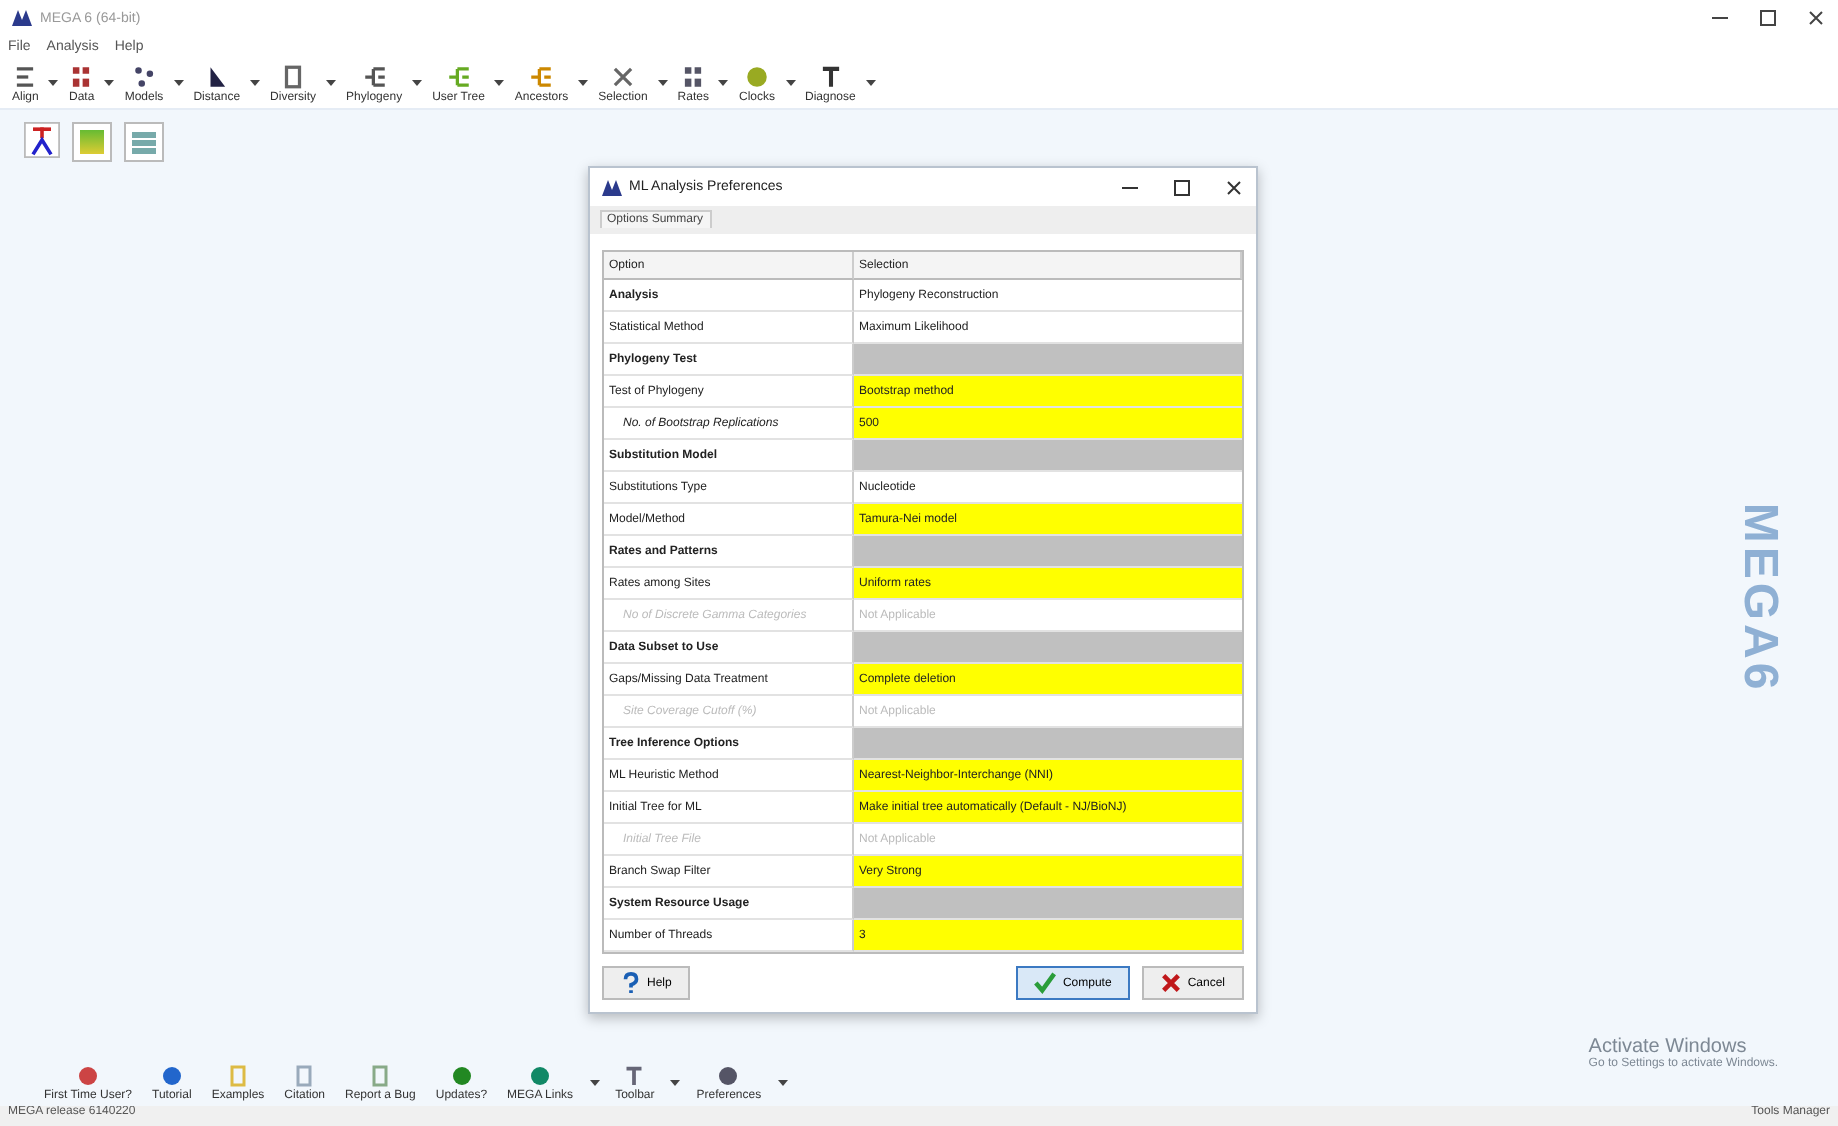 The width and height of the screenshot is (1838, 1126). Describe the element at coordinates (693, 77) in the screenshot. I see `grid-icon` at that location.